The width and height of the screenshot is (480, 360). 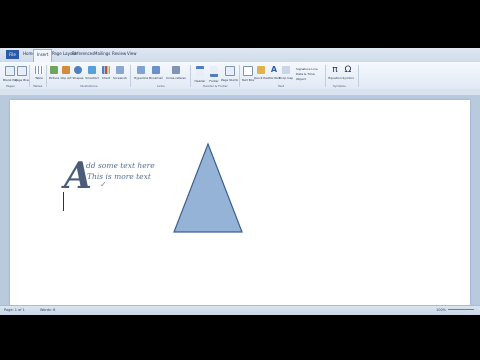 What do you see at coordinates (14, 310) in the screenshot?
I see `page-count: Page: 1 of 1` at bounding box center [14, 310].